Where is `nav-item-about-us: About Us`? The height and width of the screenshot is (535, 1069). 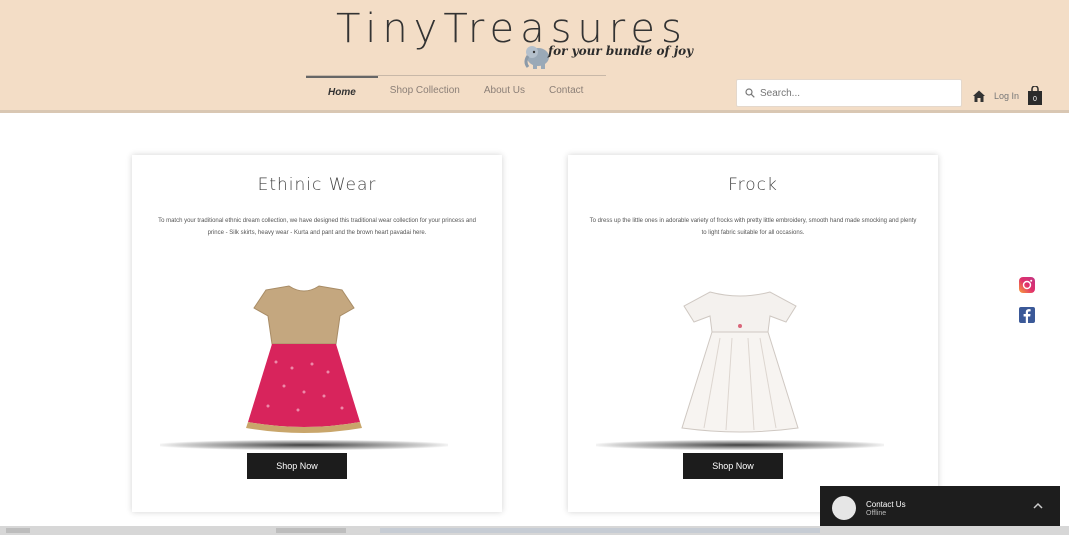
nav-item-about-us: About Us is located at coordinates (504, 91).